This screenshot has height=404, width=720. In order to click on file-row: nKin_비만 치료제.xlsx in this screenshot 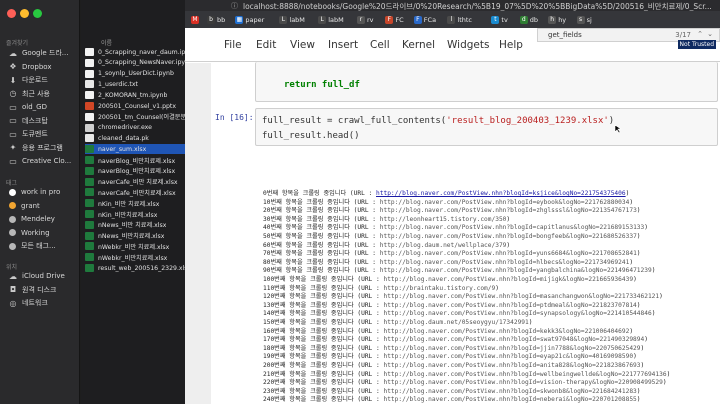, I will do `click(135, 203)`.